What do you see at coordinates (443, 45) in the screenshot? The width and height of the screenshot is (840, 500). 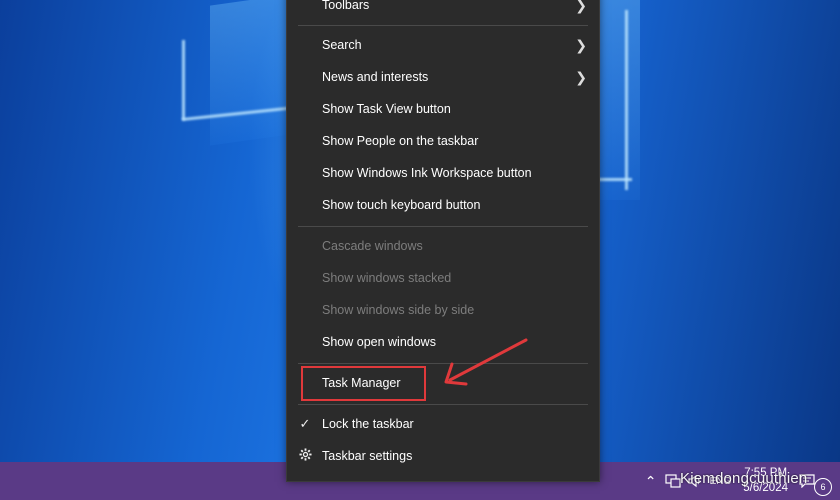 I see `menu-item-search: Search ❯` at bounding box center [443, 45].